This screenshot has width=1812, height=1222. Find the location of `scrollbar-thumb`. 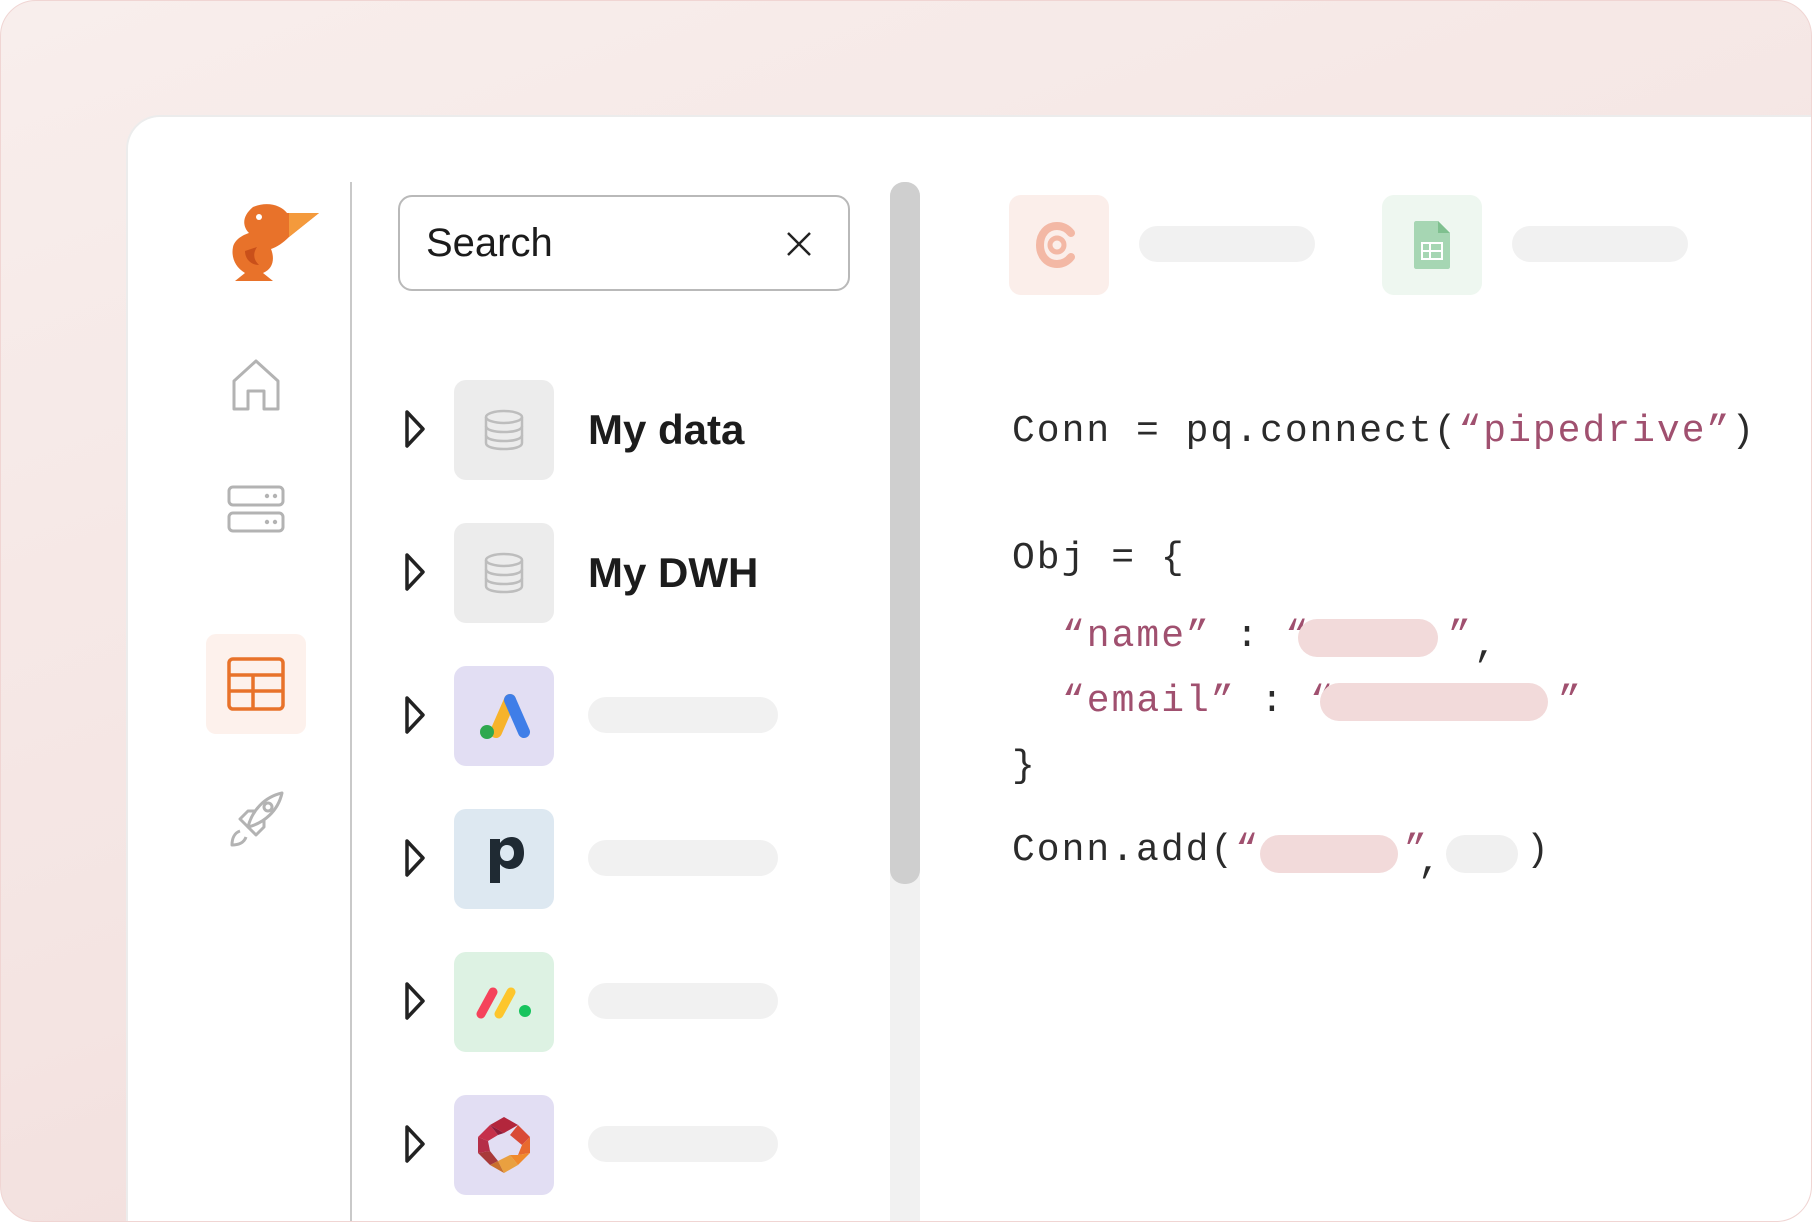

scrollbar-thumb is located at coordinates (905, 533).